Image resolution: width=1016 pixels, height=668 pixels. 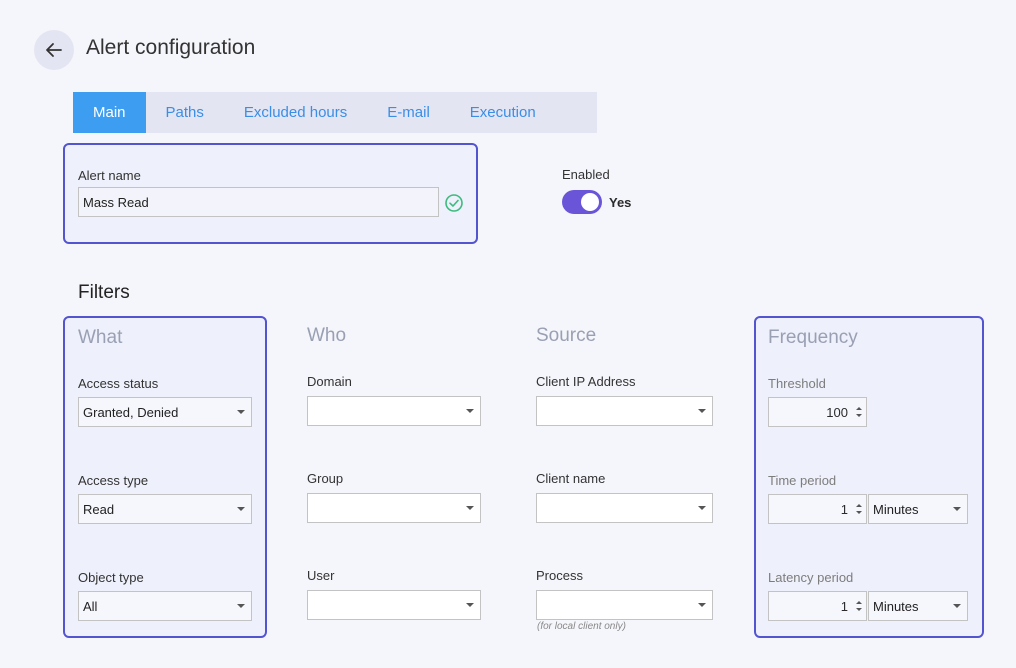 I want to click on tab-email: E-mail, so click(x=408, y=112).